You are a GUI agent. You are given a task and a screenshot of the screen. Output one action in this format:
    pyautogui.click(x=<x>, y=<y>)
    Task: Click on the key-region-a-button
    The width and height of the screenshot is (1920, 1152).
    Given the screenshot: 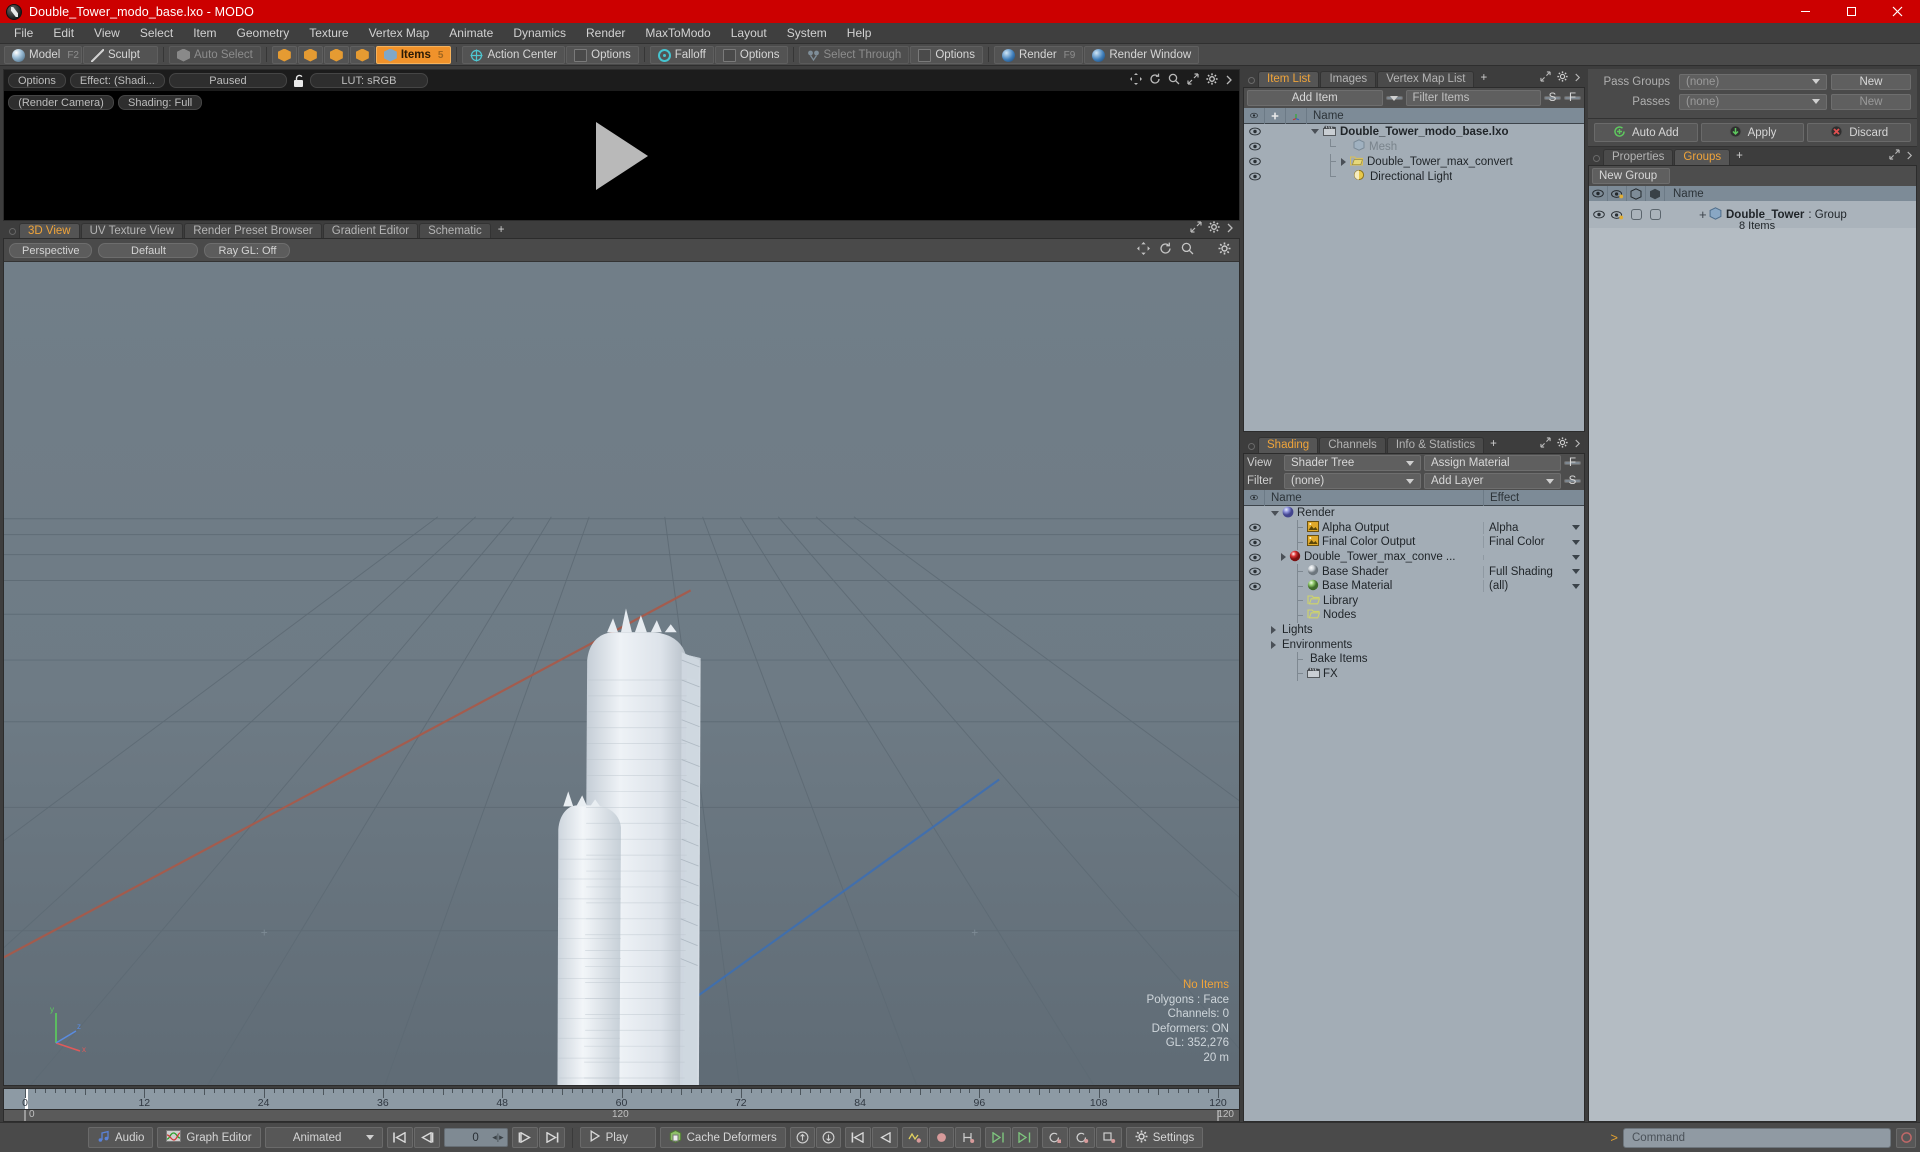 What is the action you would take?
    pyautogui.click(x=1054, y=1137)
    